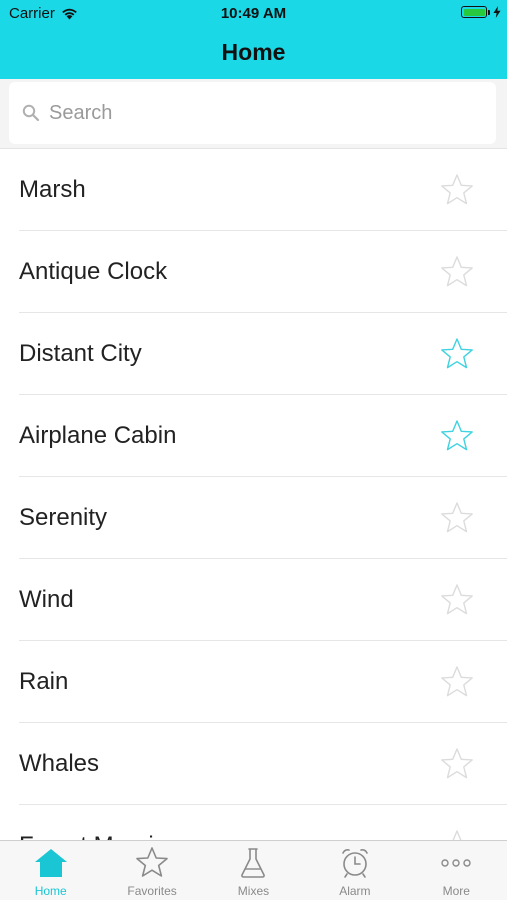  I want to click on tab-label: More, so click(456, 891).